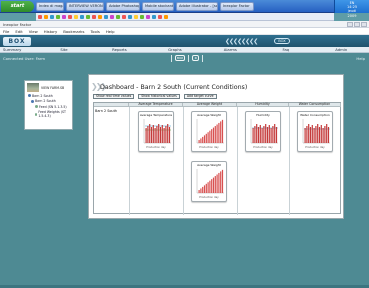 The width and height of the screenshot is (369, 288). I want to click on nav-site: Site, so click(63, 49).